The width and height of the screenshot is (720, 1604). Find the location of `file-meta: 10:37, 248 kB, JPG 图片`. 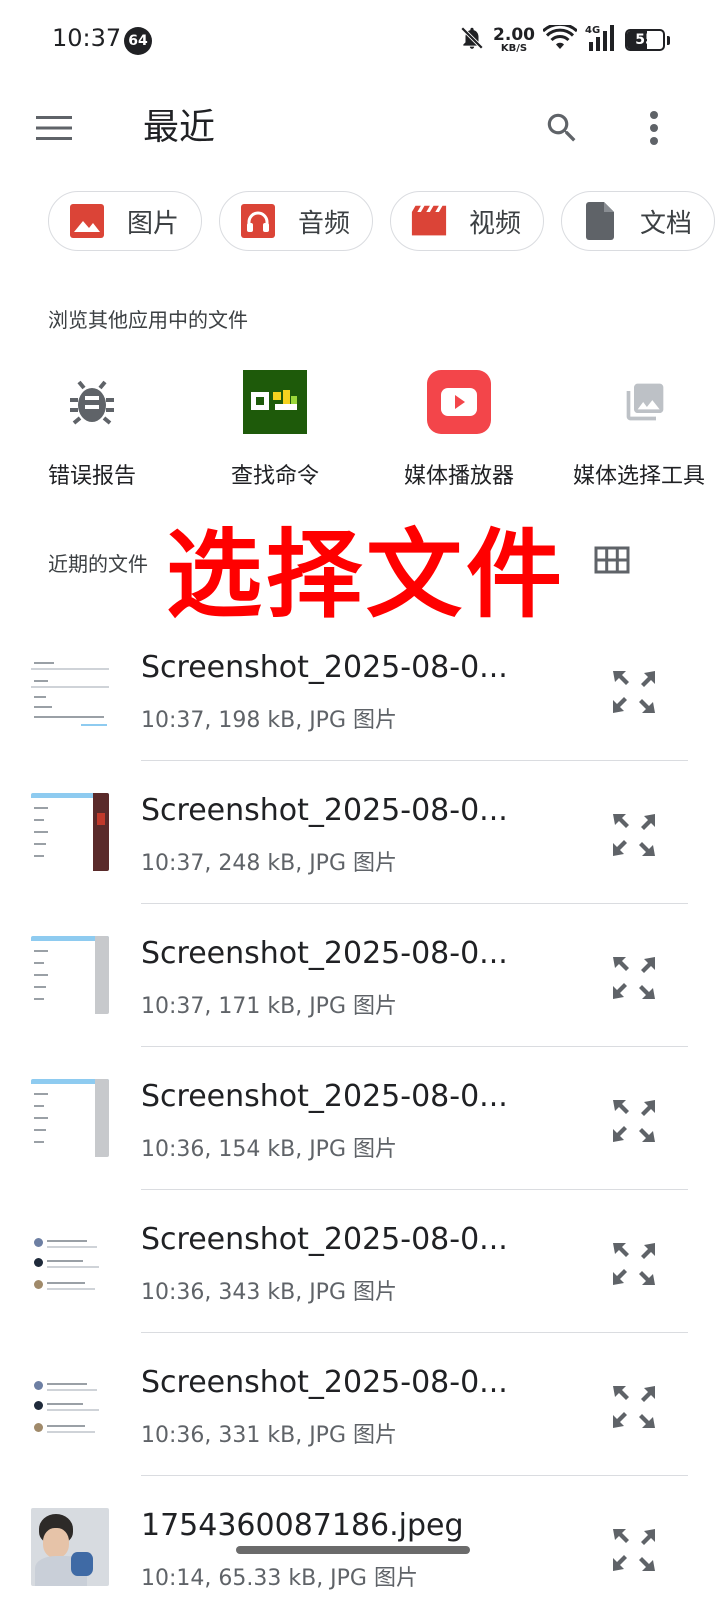

file-meta: 10:37, 248 kB, JPG 图片 is located at coordinates (269, 863).